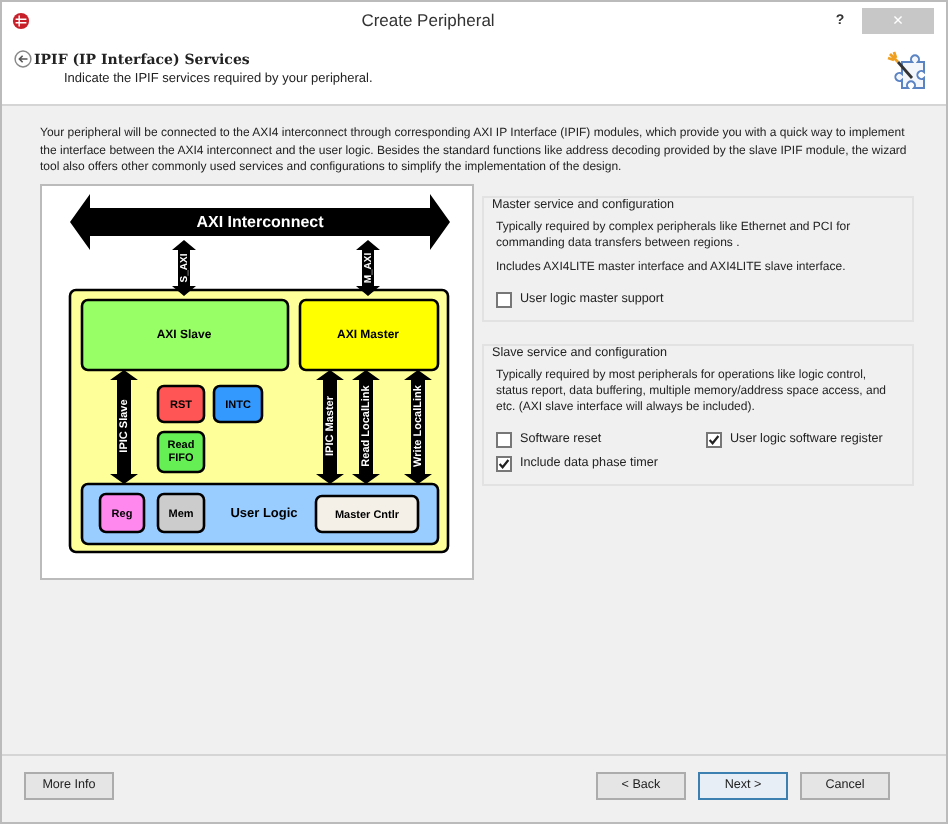  Describe the element at coordinates (908, 72) in the screenshot. I see `puzzle-wand-icon` at that location.